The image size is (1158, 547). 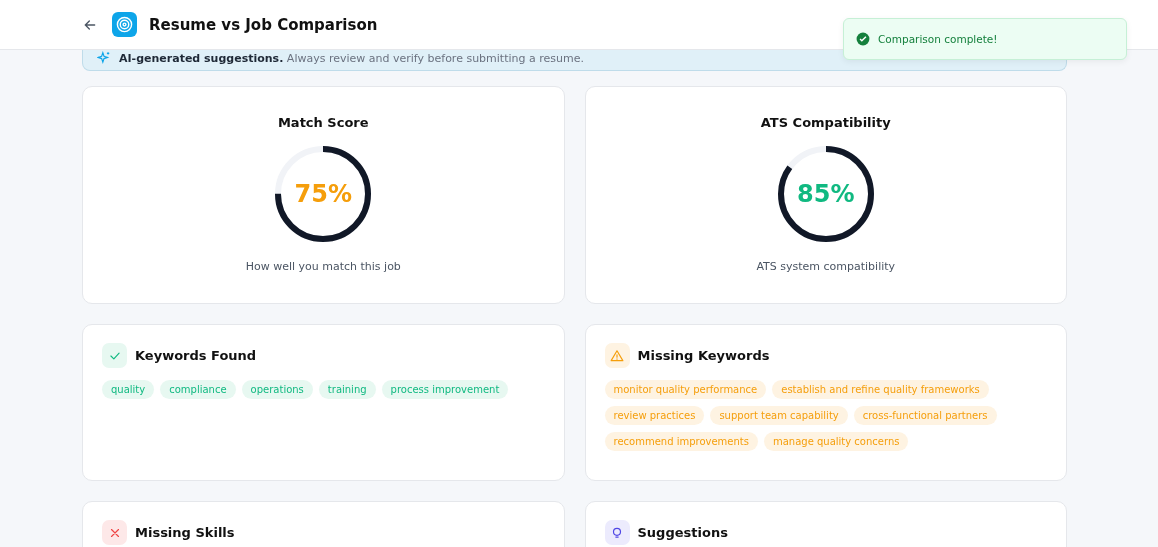 What do you see at coordinates (263, 24) in the screenshot?
I see `page-title: Resume vs Job Comparison` at bounding box center [263, 24].